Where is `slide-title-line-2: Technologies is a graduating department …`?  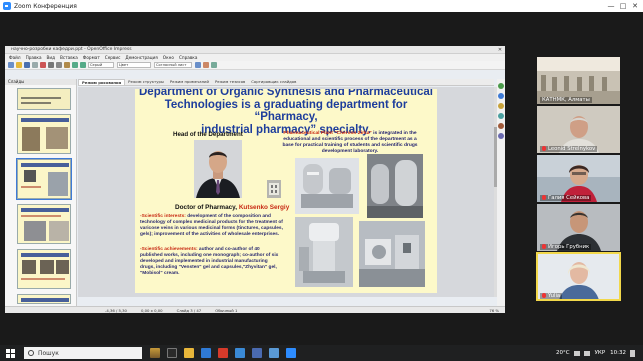
slide-title-line-2: Technologies is a graduating department … is located at coordinates (286, 111).